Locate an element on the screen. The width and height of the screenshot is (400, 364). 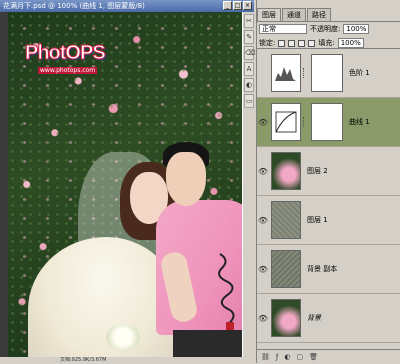
marquee-icon: ▭ is located at coordinates (249, 101).